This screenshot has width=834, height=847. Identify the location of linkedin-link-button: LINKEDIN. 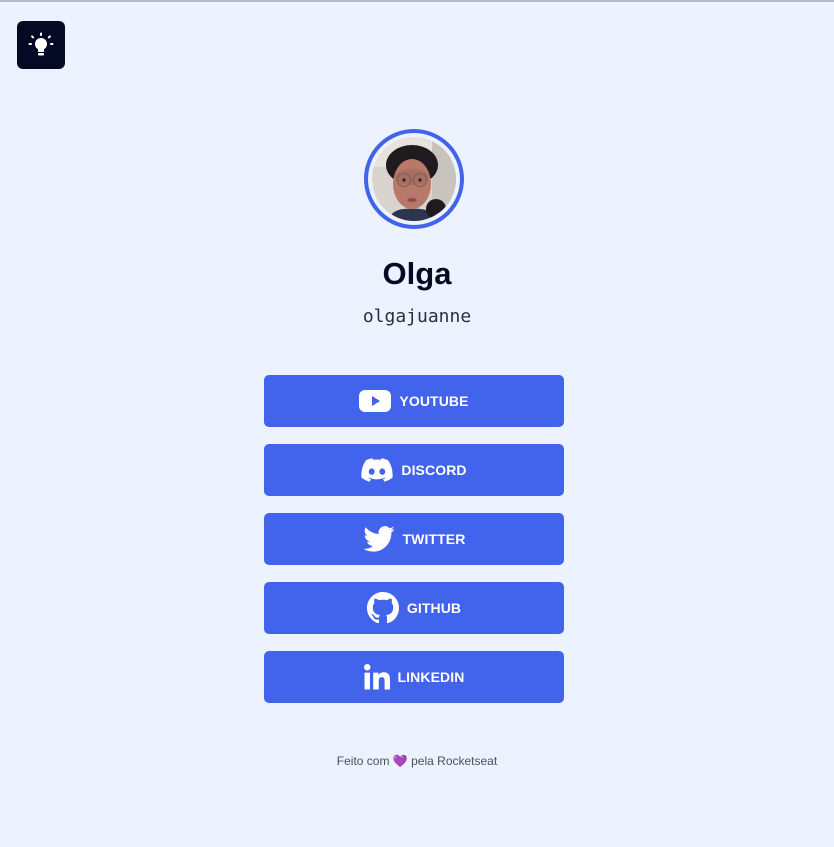
(414, 677).